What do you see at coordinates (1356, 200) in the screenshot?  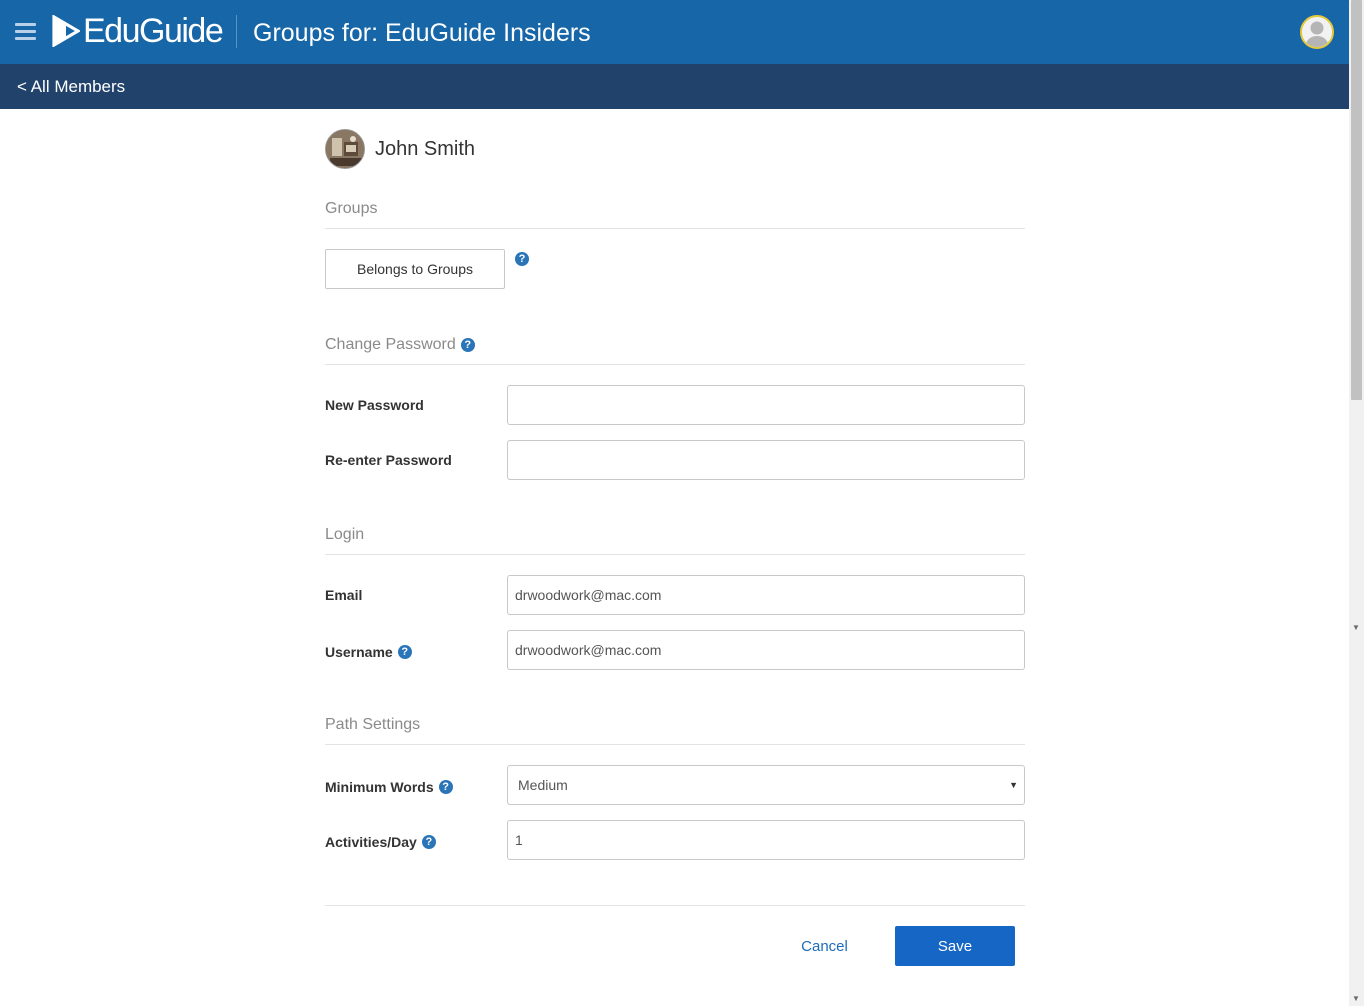 I see `scrollbar-thumb` at bounding box center [1356, 200].